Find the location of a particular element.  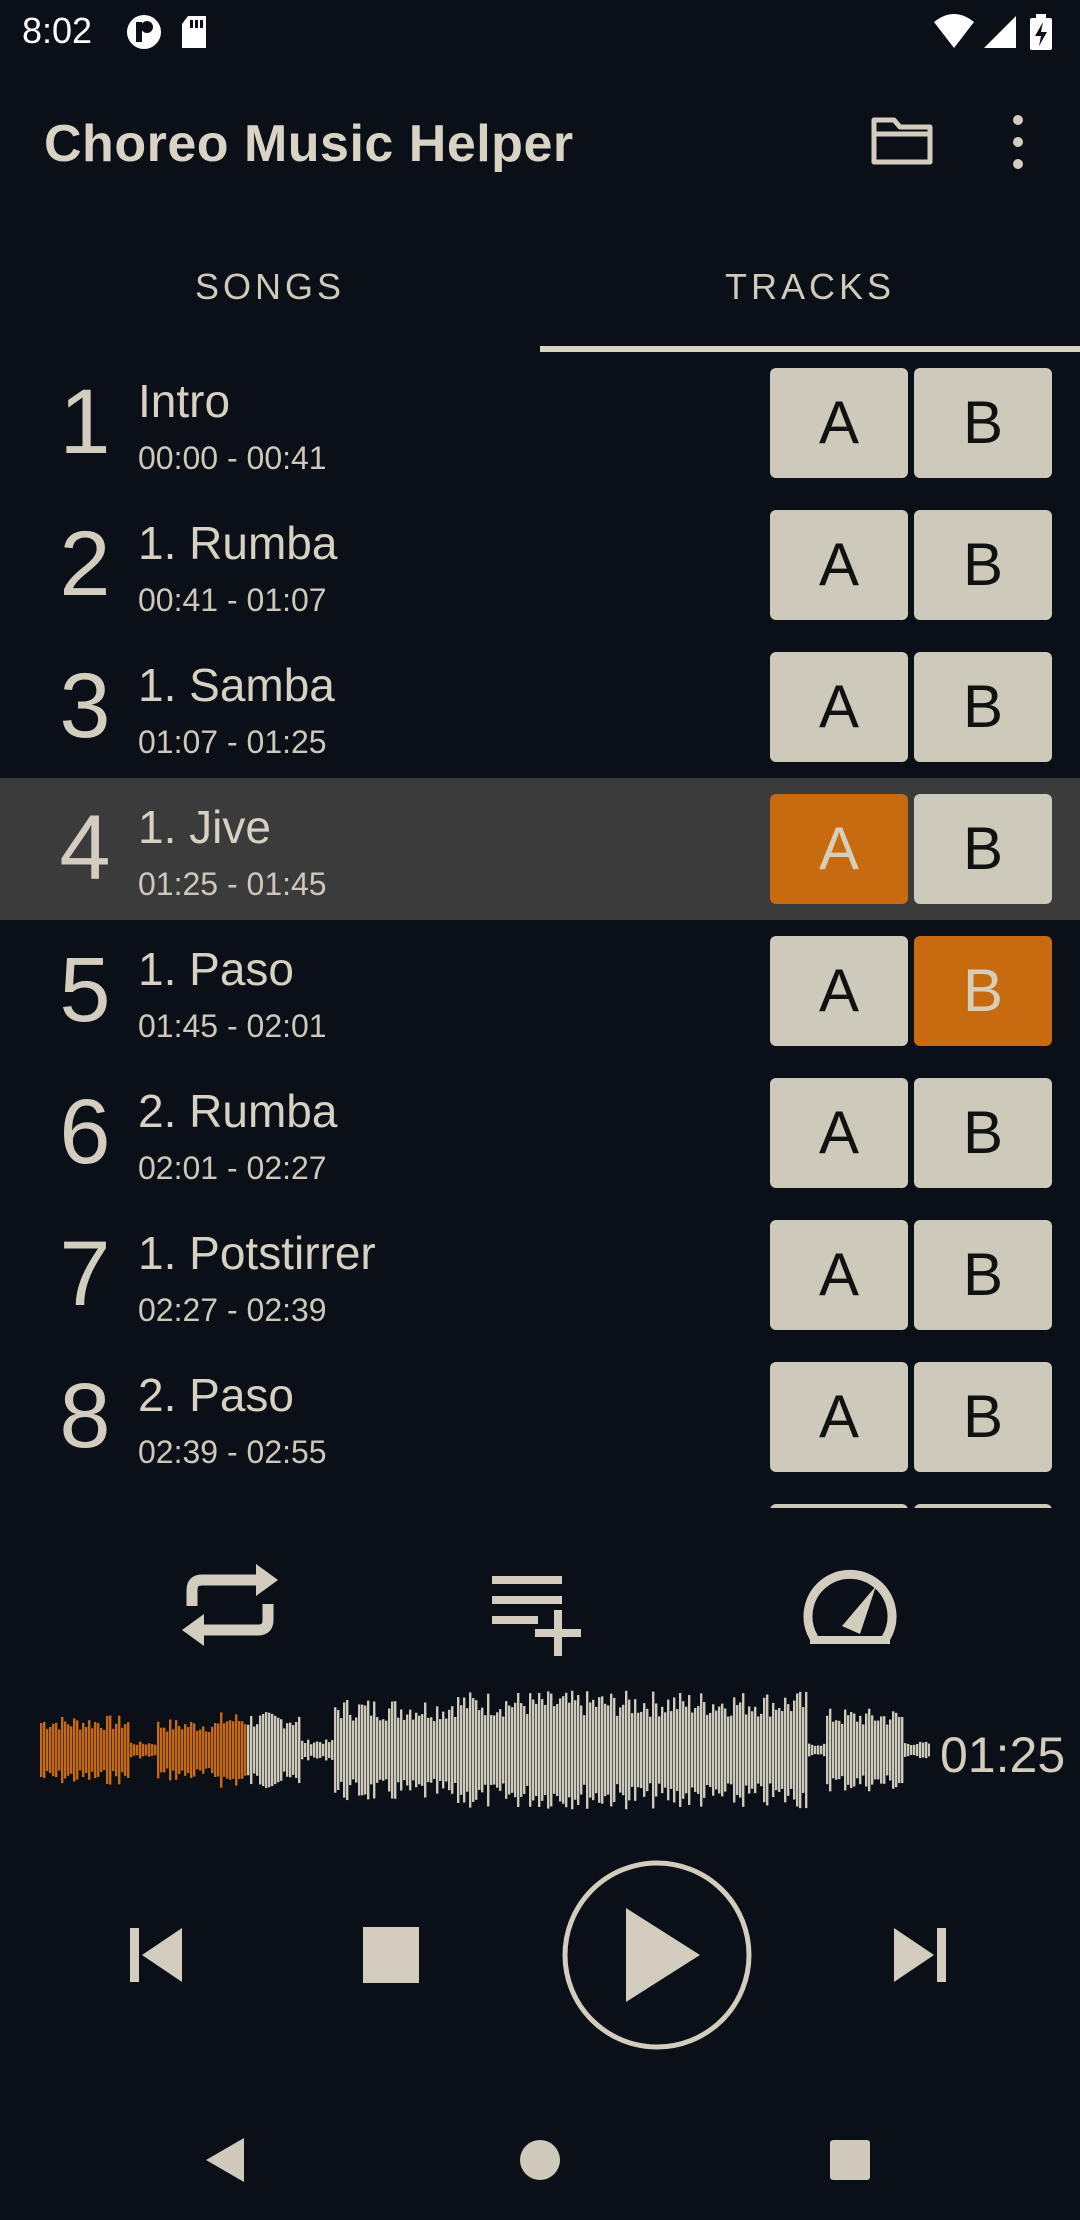

play-button is located at coordinates (657, 1955).